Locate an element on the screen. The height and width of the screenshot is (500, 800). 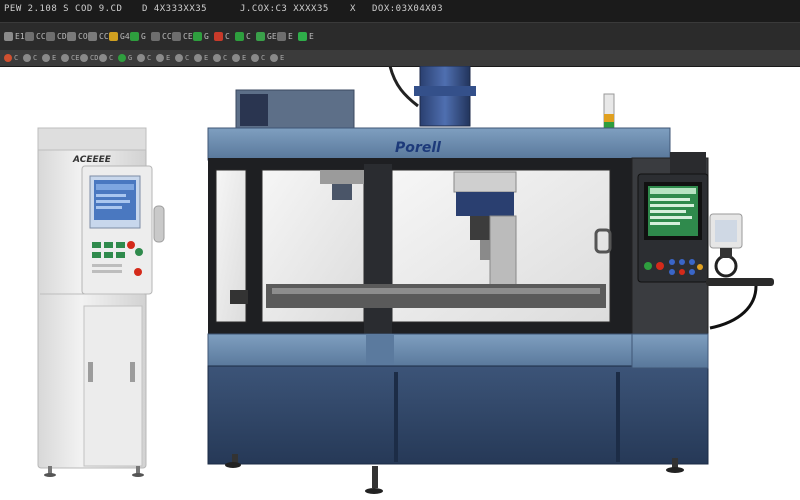
cabinet-handle is located at coordinates (159, 224).